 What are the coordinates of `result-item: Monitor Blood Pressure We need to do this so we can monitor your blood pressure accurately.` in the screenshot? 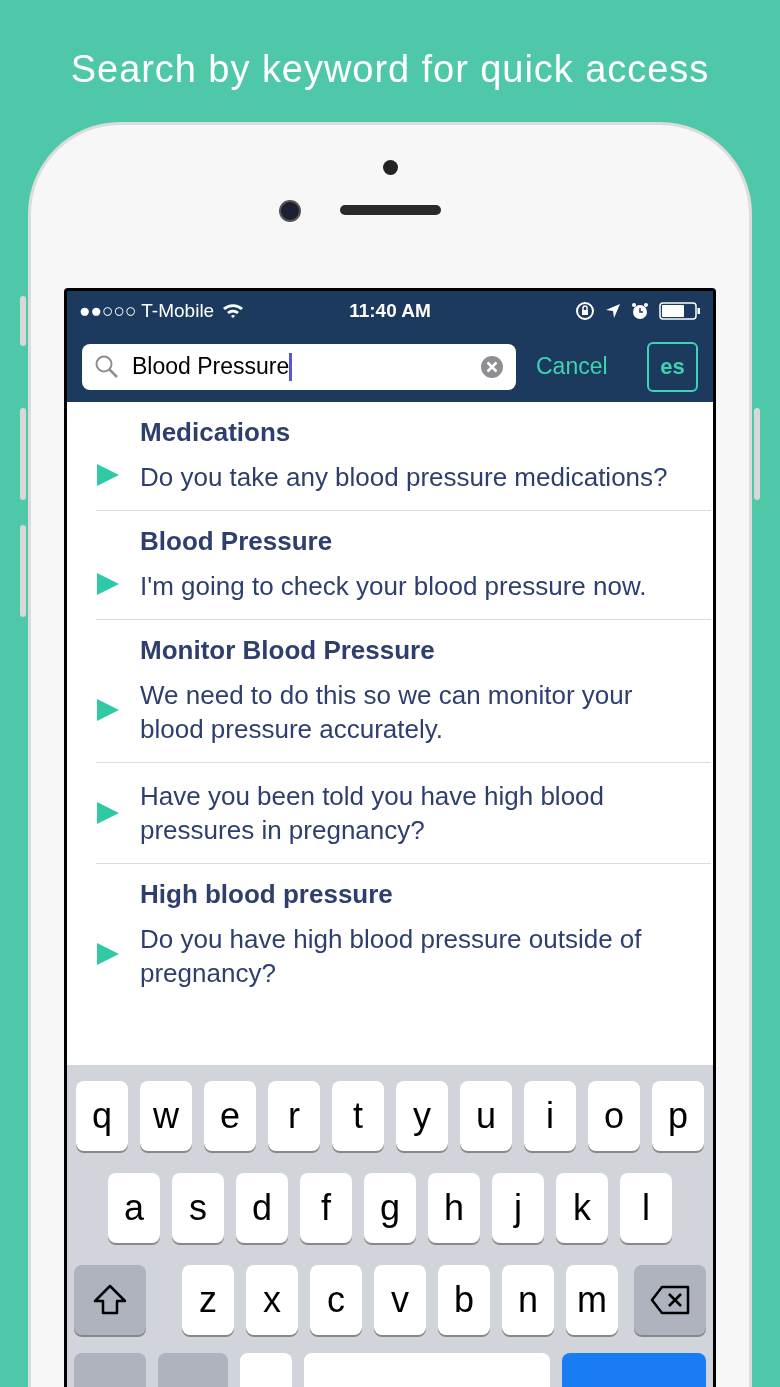 It's located at (403, 691).